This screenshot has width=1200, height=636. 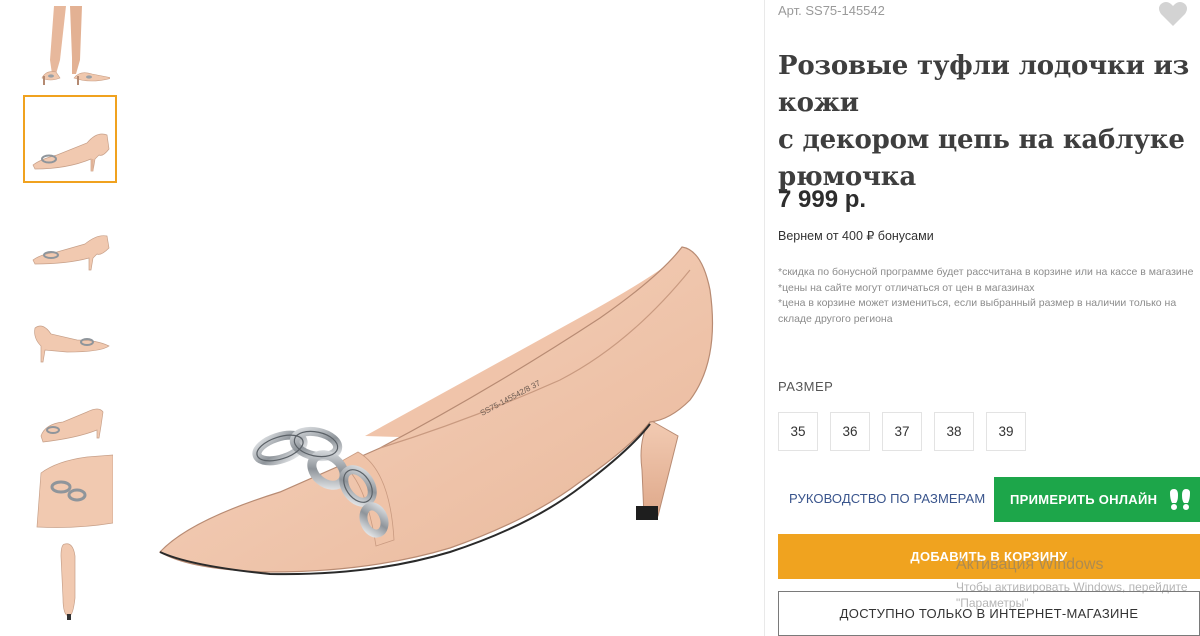 I want to click on article-number: Арт. SS75-145542, so click(x=831, y=10).